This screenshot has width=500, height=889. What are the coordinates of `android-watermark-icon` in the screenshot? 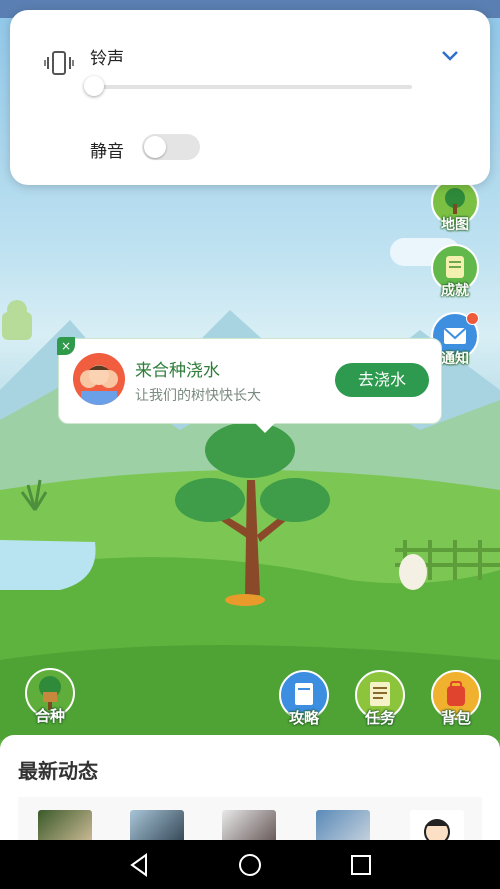 It's located at (17, 320).